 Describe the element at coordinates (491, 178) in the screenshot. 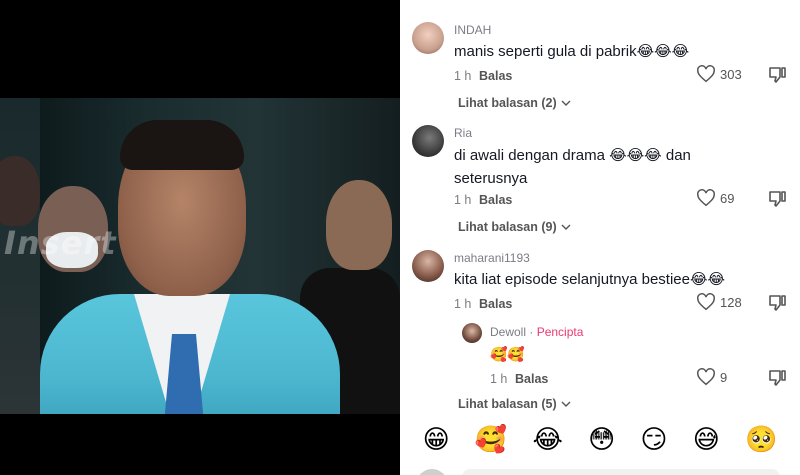

I see `comment-text-line2: seterusnya` at that location.